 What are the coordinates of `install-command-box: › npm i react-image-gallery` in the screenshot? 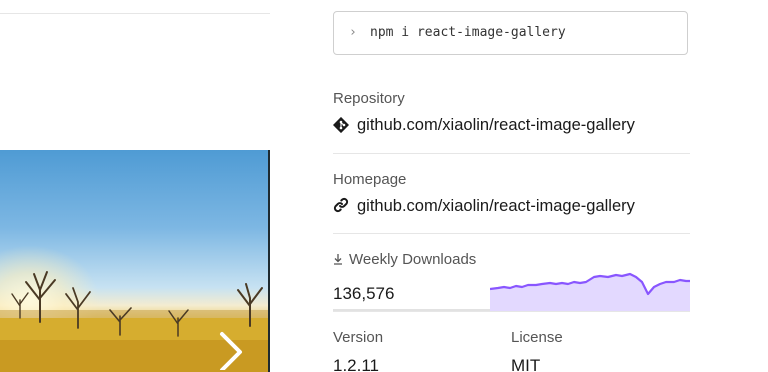 It's located at (510, 33).